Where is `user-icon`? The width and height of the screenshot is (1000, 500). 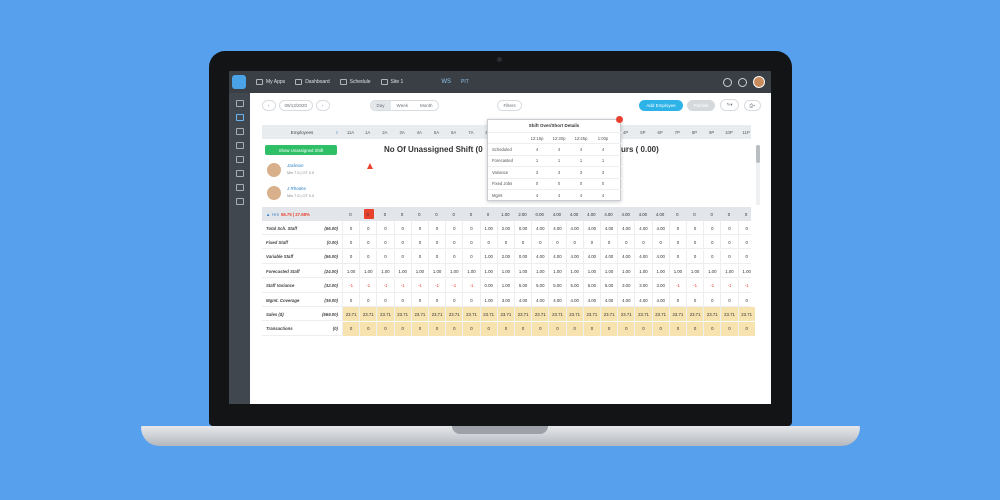 user-icon is located at coordinates (239, 159).